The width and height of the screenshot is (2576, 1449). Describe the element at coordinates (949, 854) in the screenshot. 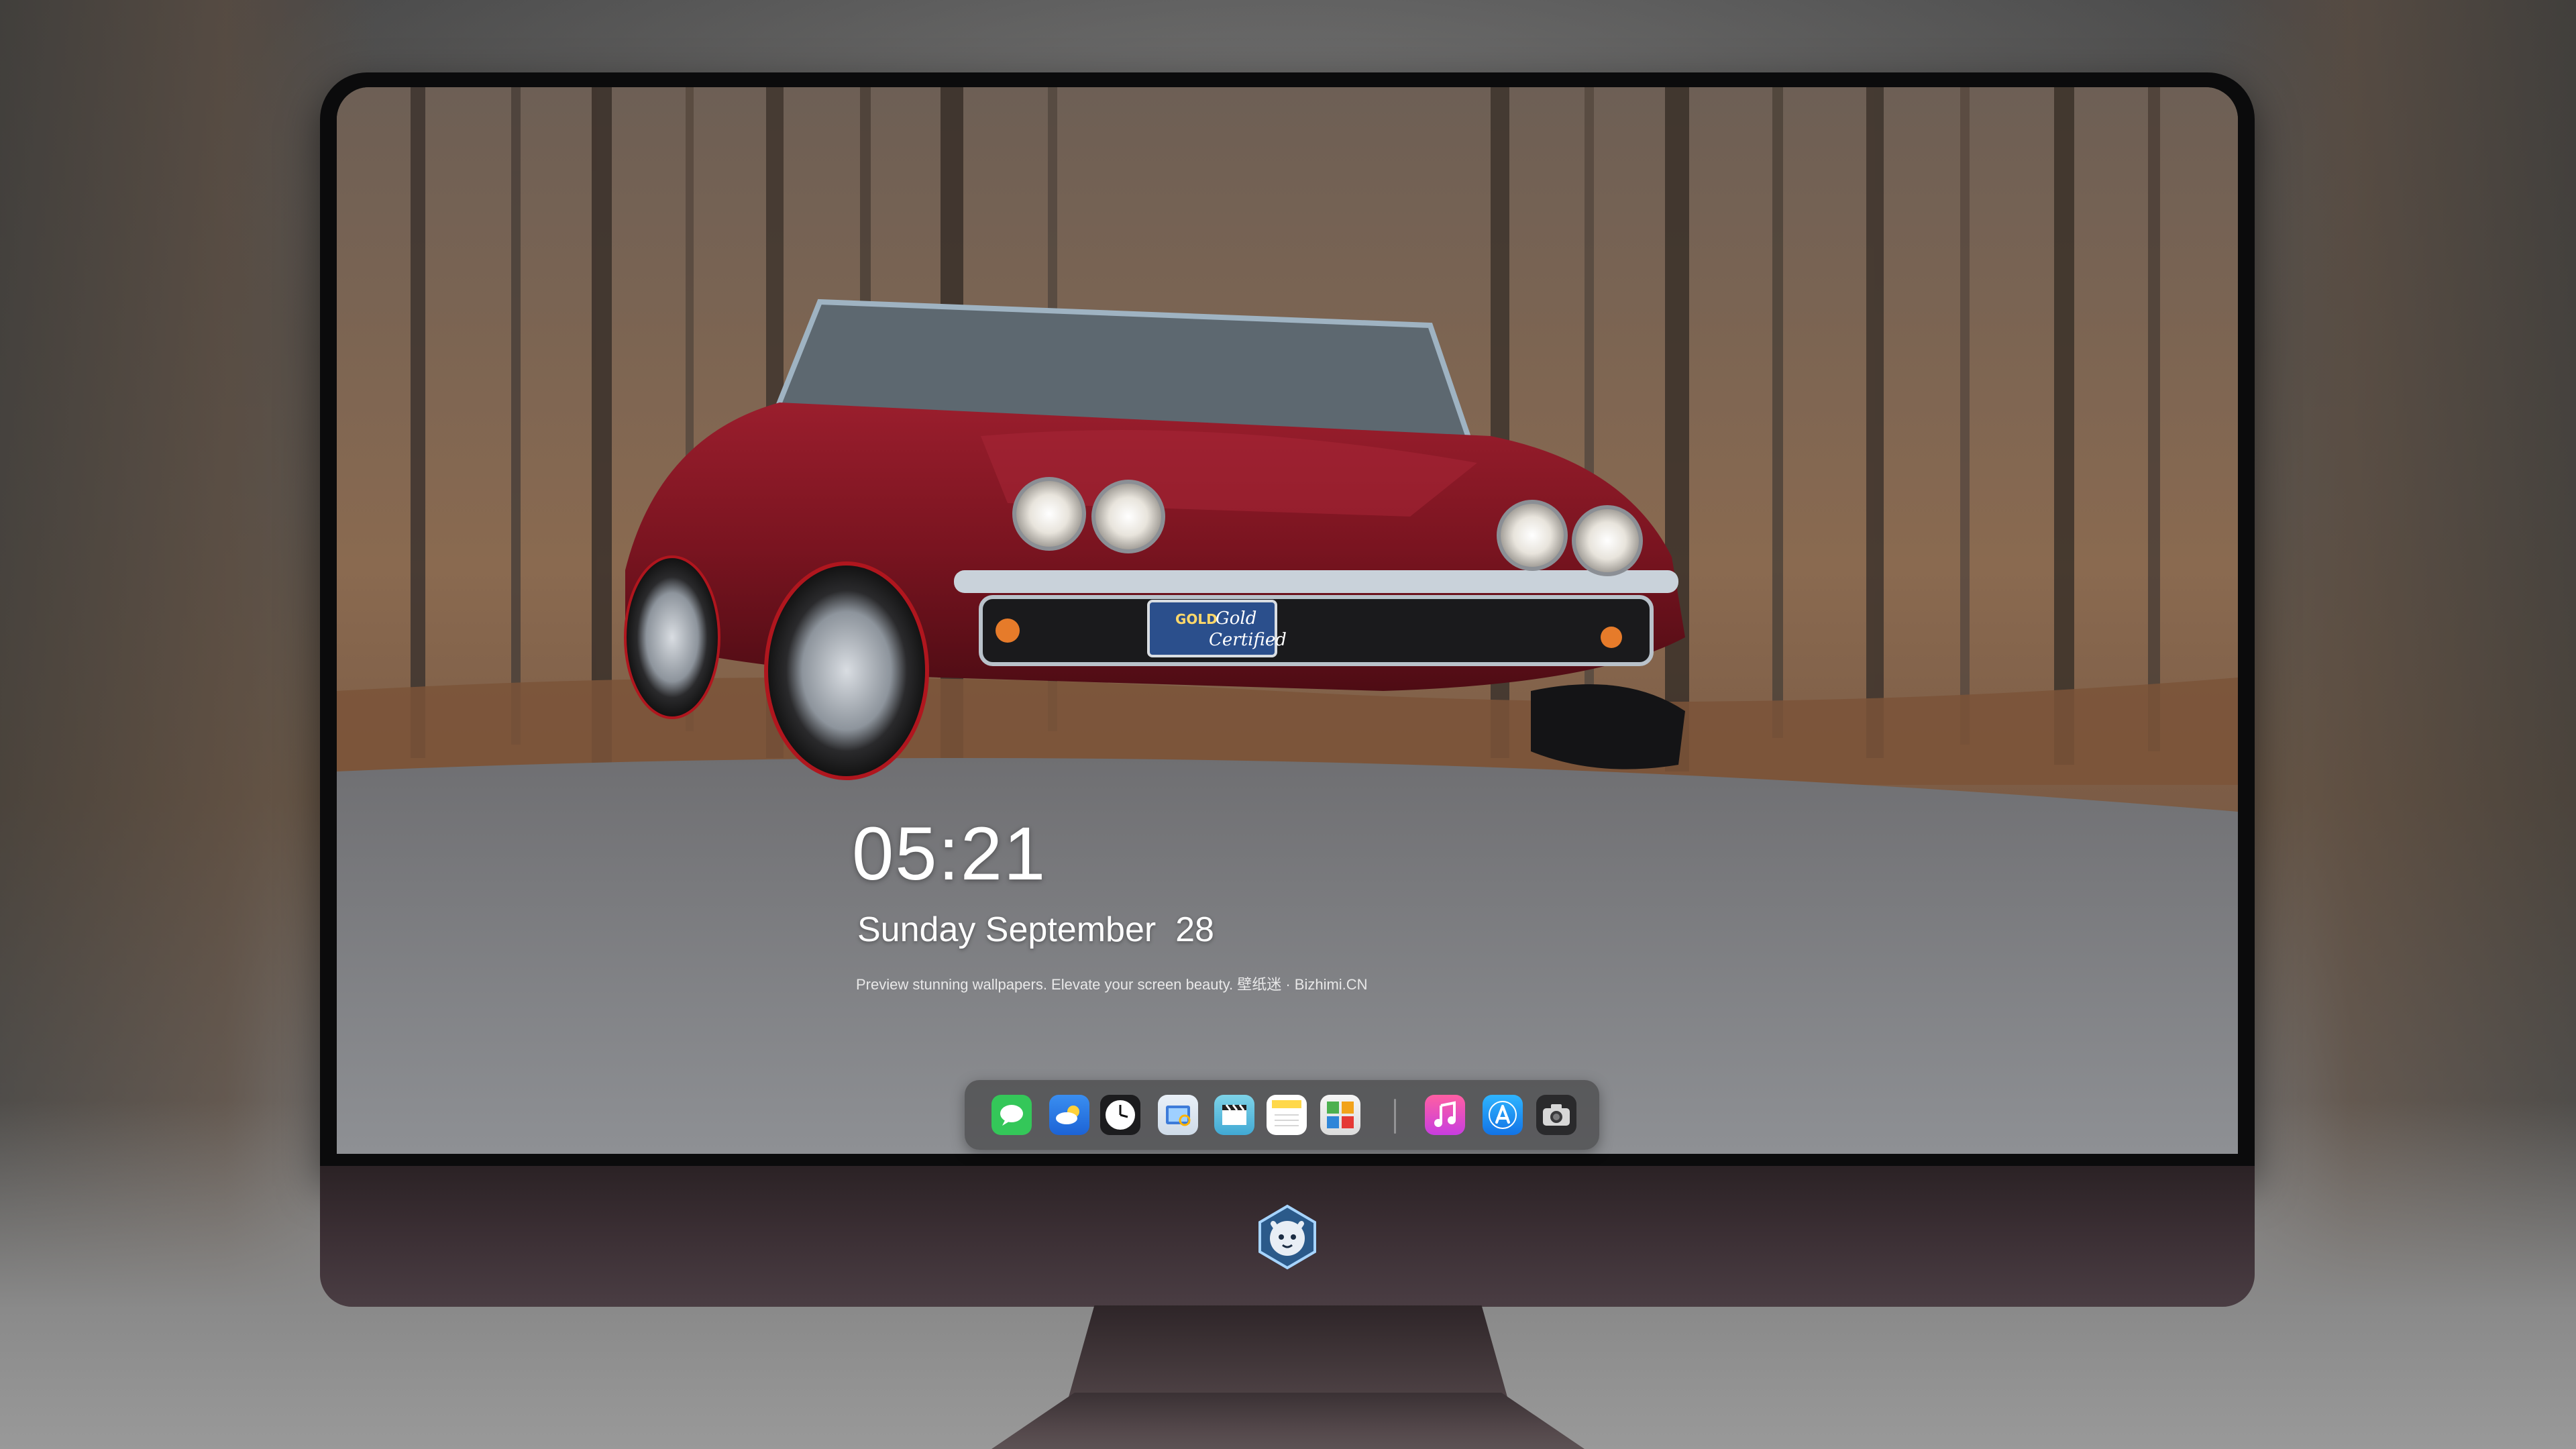

I see `lockscreen-time: 05:21` at that location.